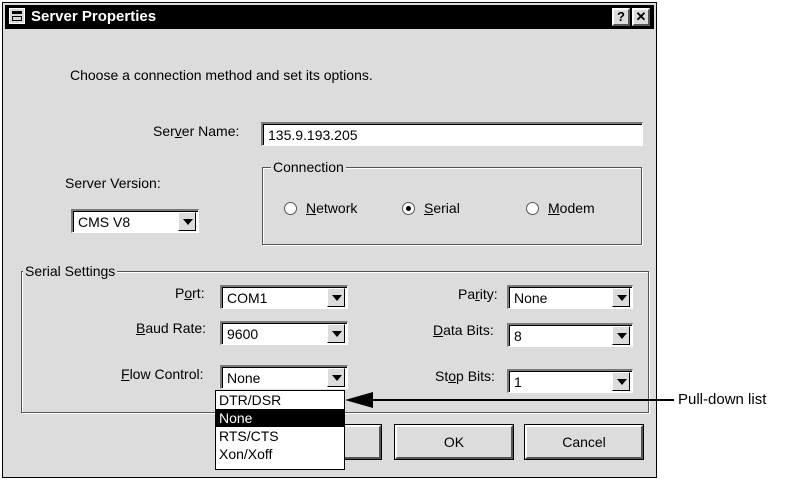  What do you see at coordinates (243, 334) in the screenshot?
I see `baud-rate-value: 9600` at bounding box center [243, 334].